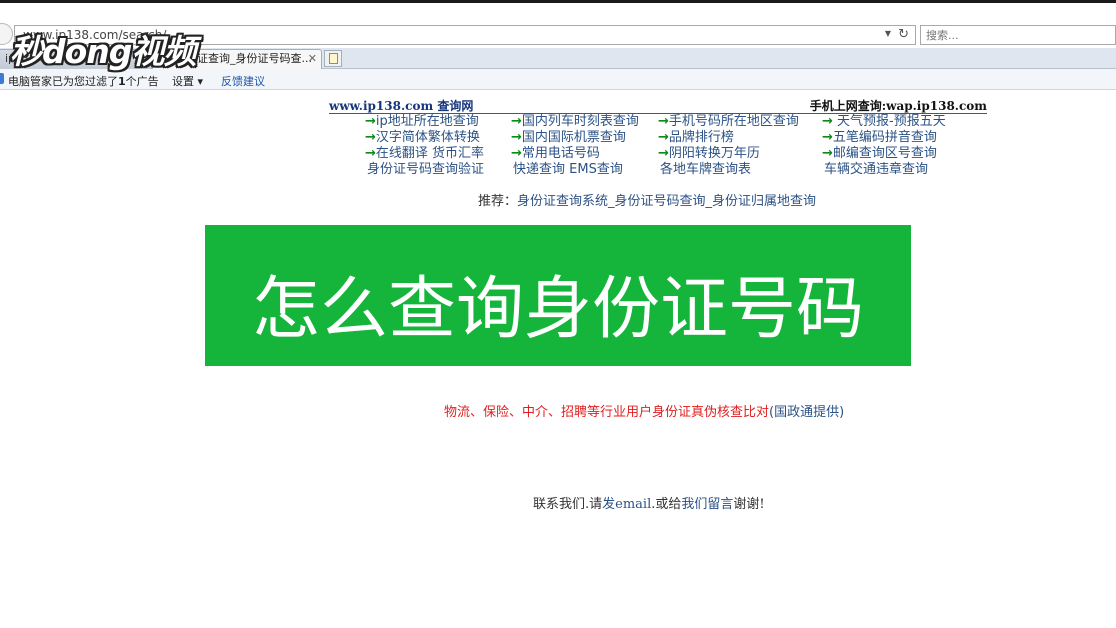  I want to click on verify-link: 物流、保险、中介、招聘等行业用户身份证真伪核查比对, so click(606, 412).